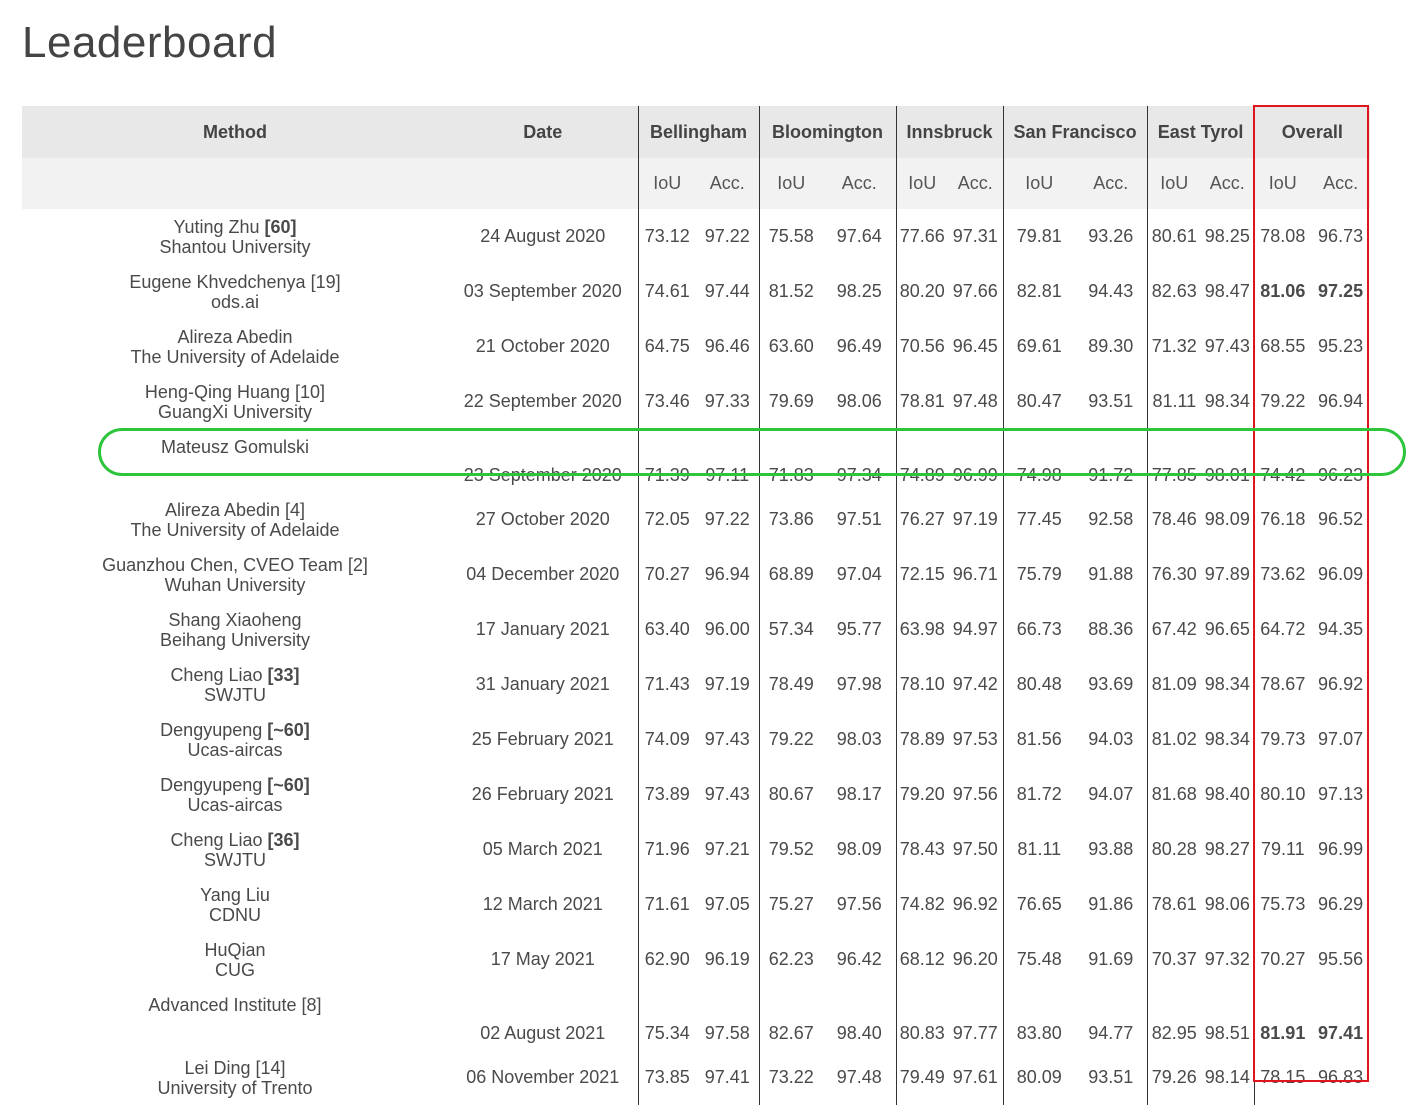  I want to click on acc-cell: 96.49, so click(859, 346).